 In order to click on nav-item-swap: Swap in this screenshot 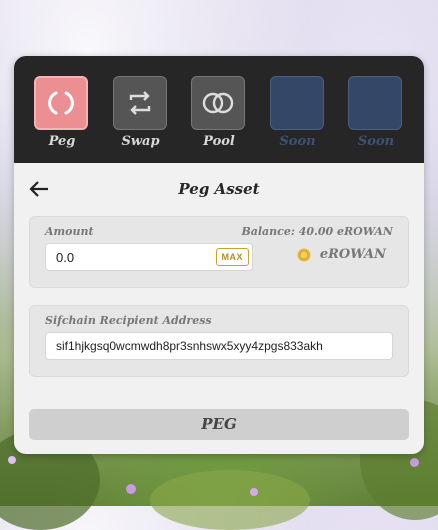, I will do `click(140, 119)`.